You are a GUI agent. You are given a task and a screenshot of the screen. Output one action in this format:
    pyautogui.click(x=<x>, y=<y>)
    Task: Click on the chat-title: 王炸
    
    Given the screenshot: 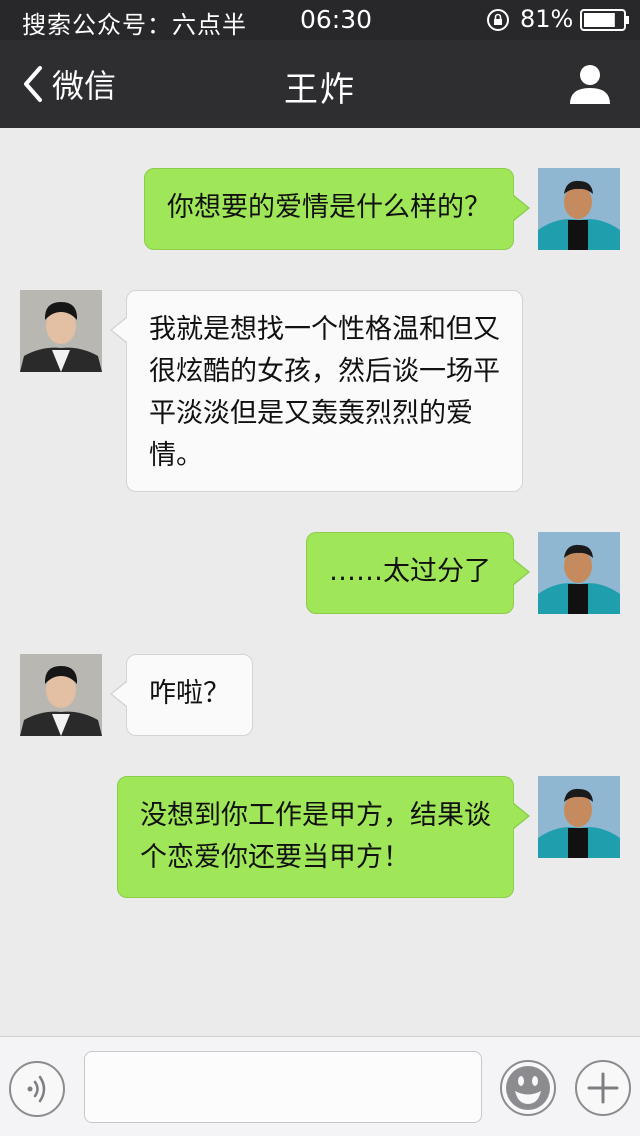 What is the action you would take?
    pyautogui.click(x=320, y=90)
    